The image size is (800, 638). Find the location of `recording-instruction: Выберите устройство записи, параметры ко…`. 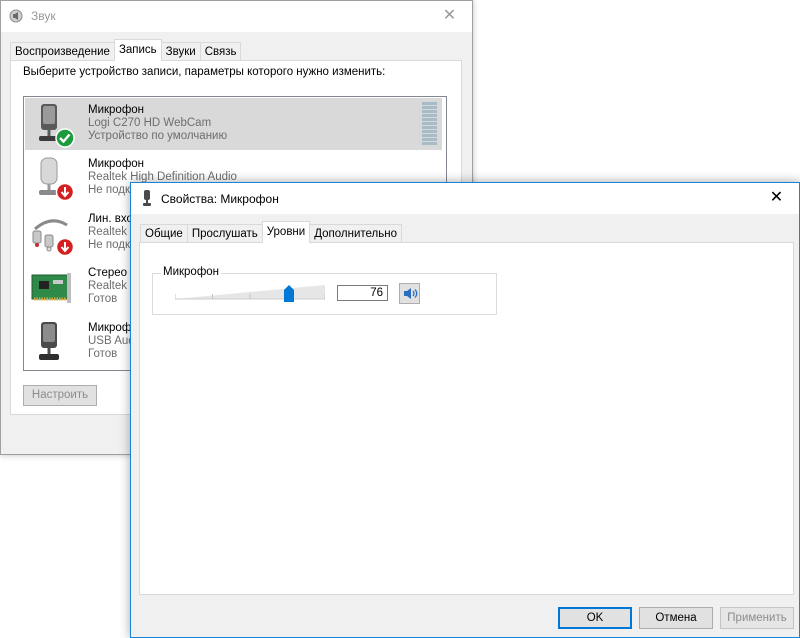

recording-instruction: Выберите устройство записи, параметры ко… is located at coordinates (204, 72).